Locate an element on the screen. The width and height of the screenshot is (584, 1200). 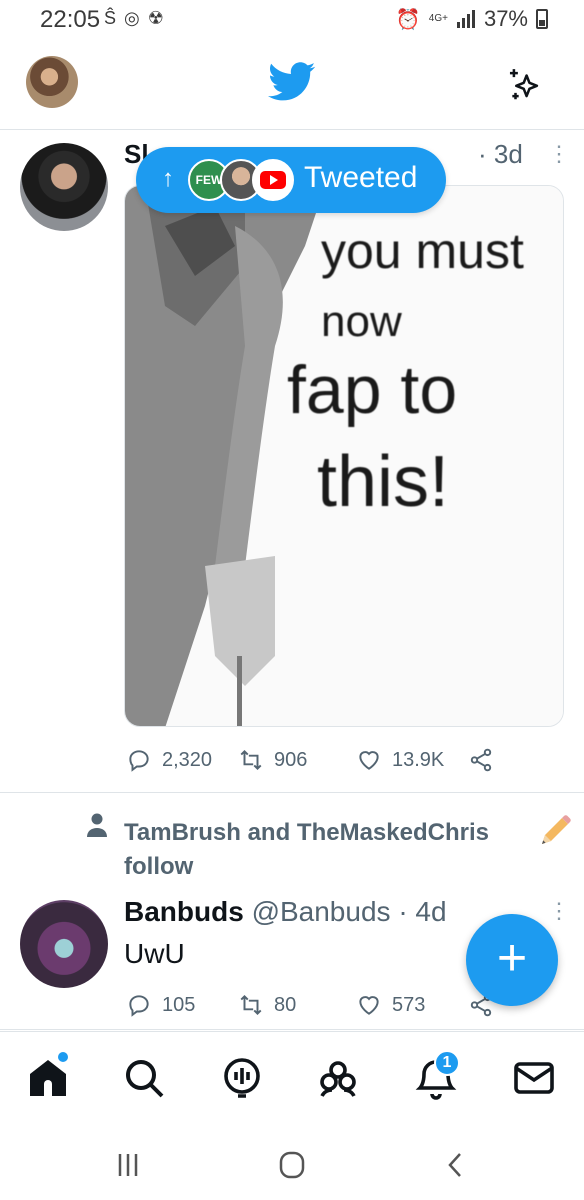
retweet-button: 906 is located at coordinates (272, 760).